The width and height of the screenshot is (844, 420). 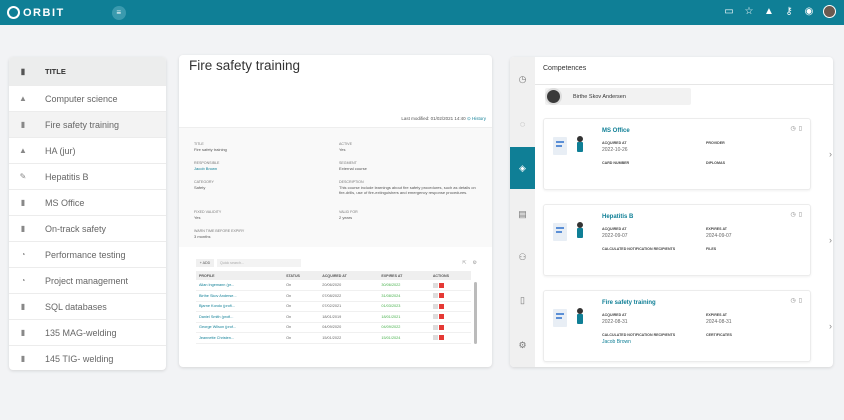 What do you see at coordinates (76, 306) in the screenshot?
I see `list-item-label: SQL databases` at bounding box center [76, 306].